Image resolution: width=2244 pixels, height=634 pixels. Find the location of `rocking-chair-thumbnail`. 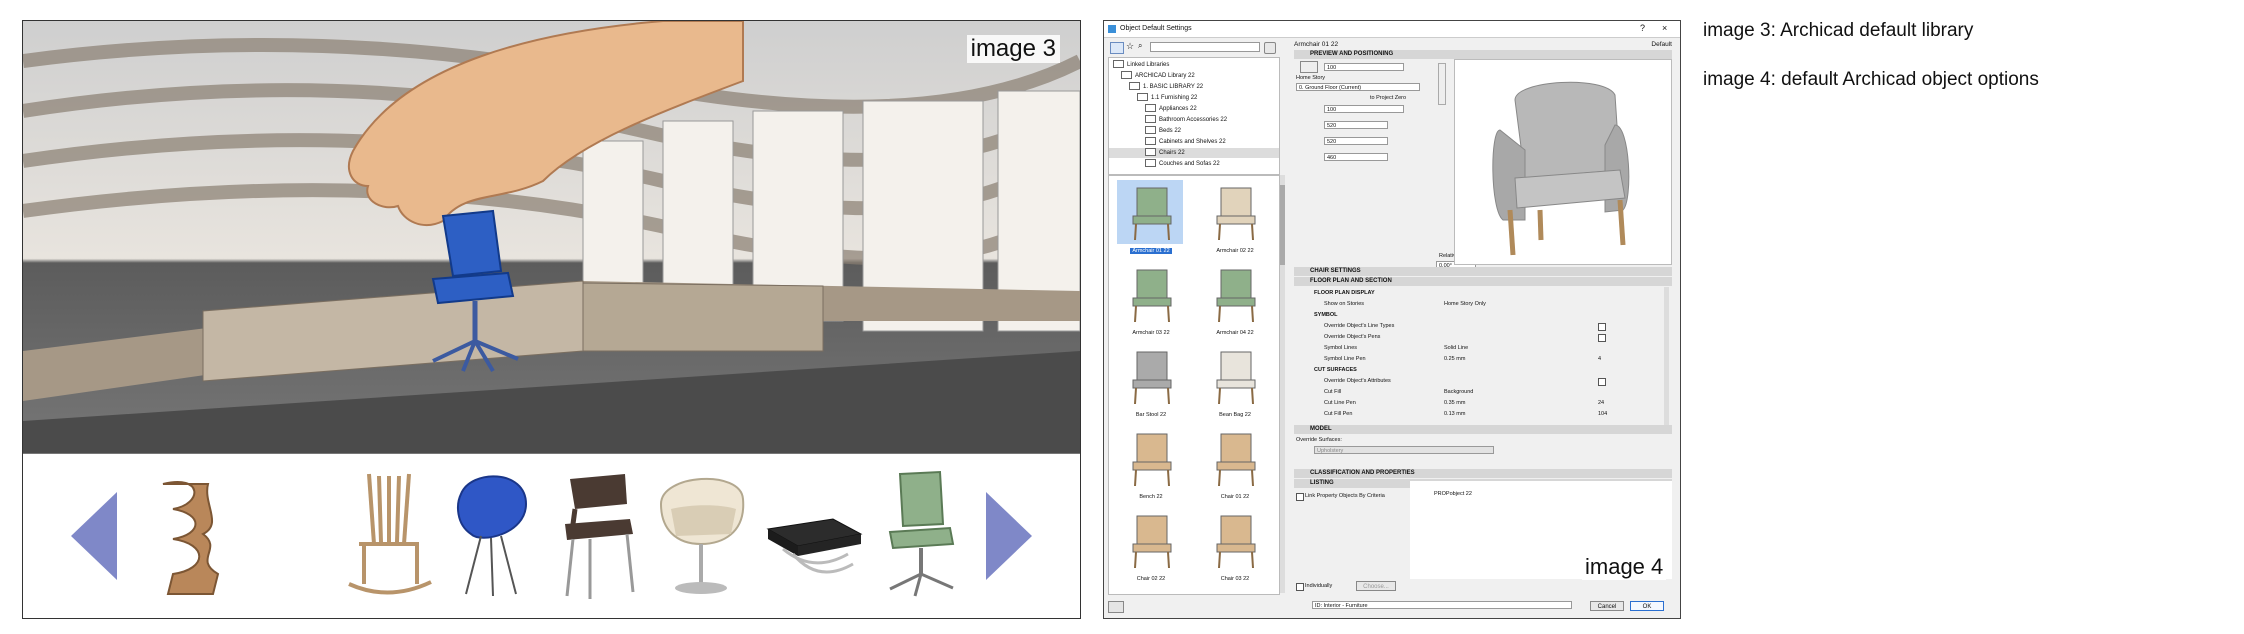

rocking-chair-thumbnail is located at coordinates (389, 534).